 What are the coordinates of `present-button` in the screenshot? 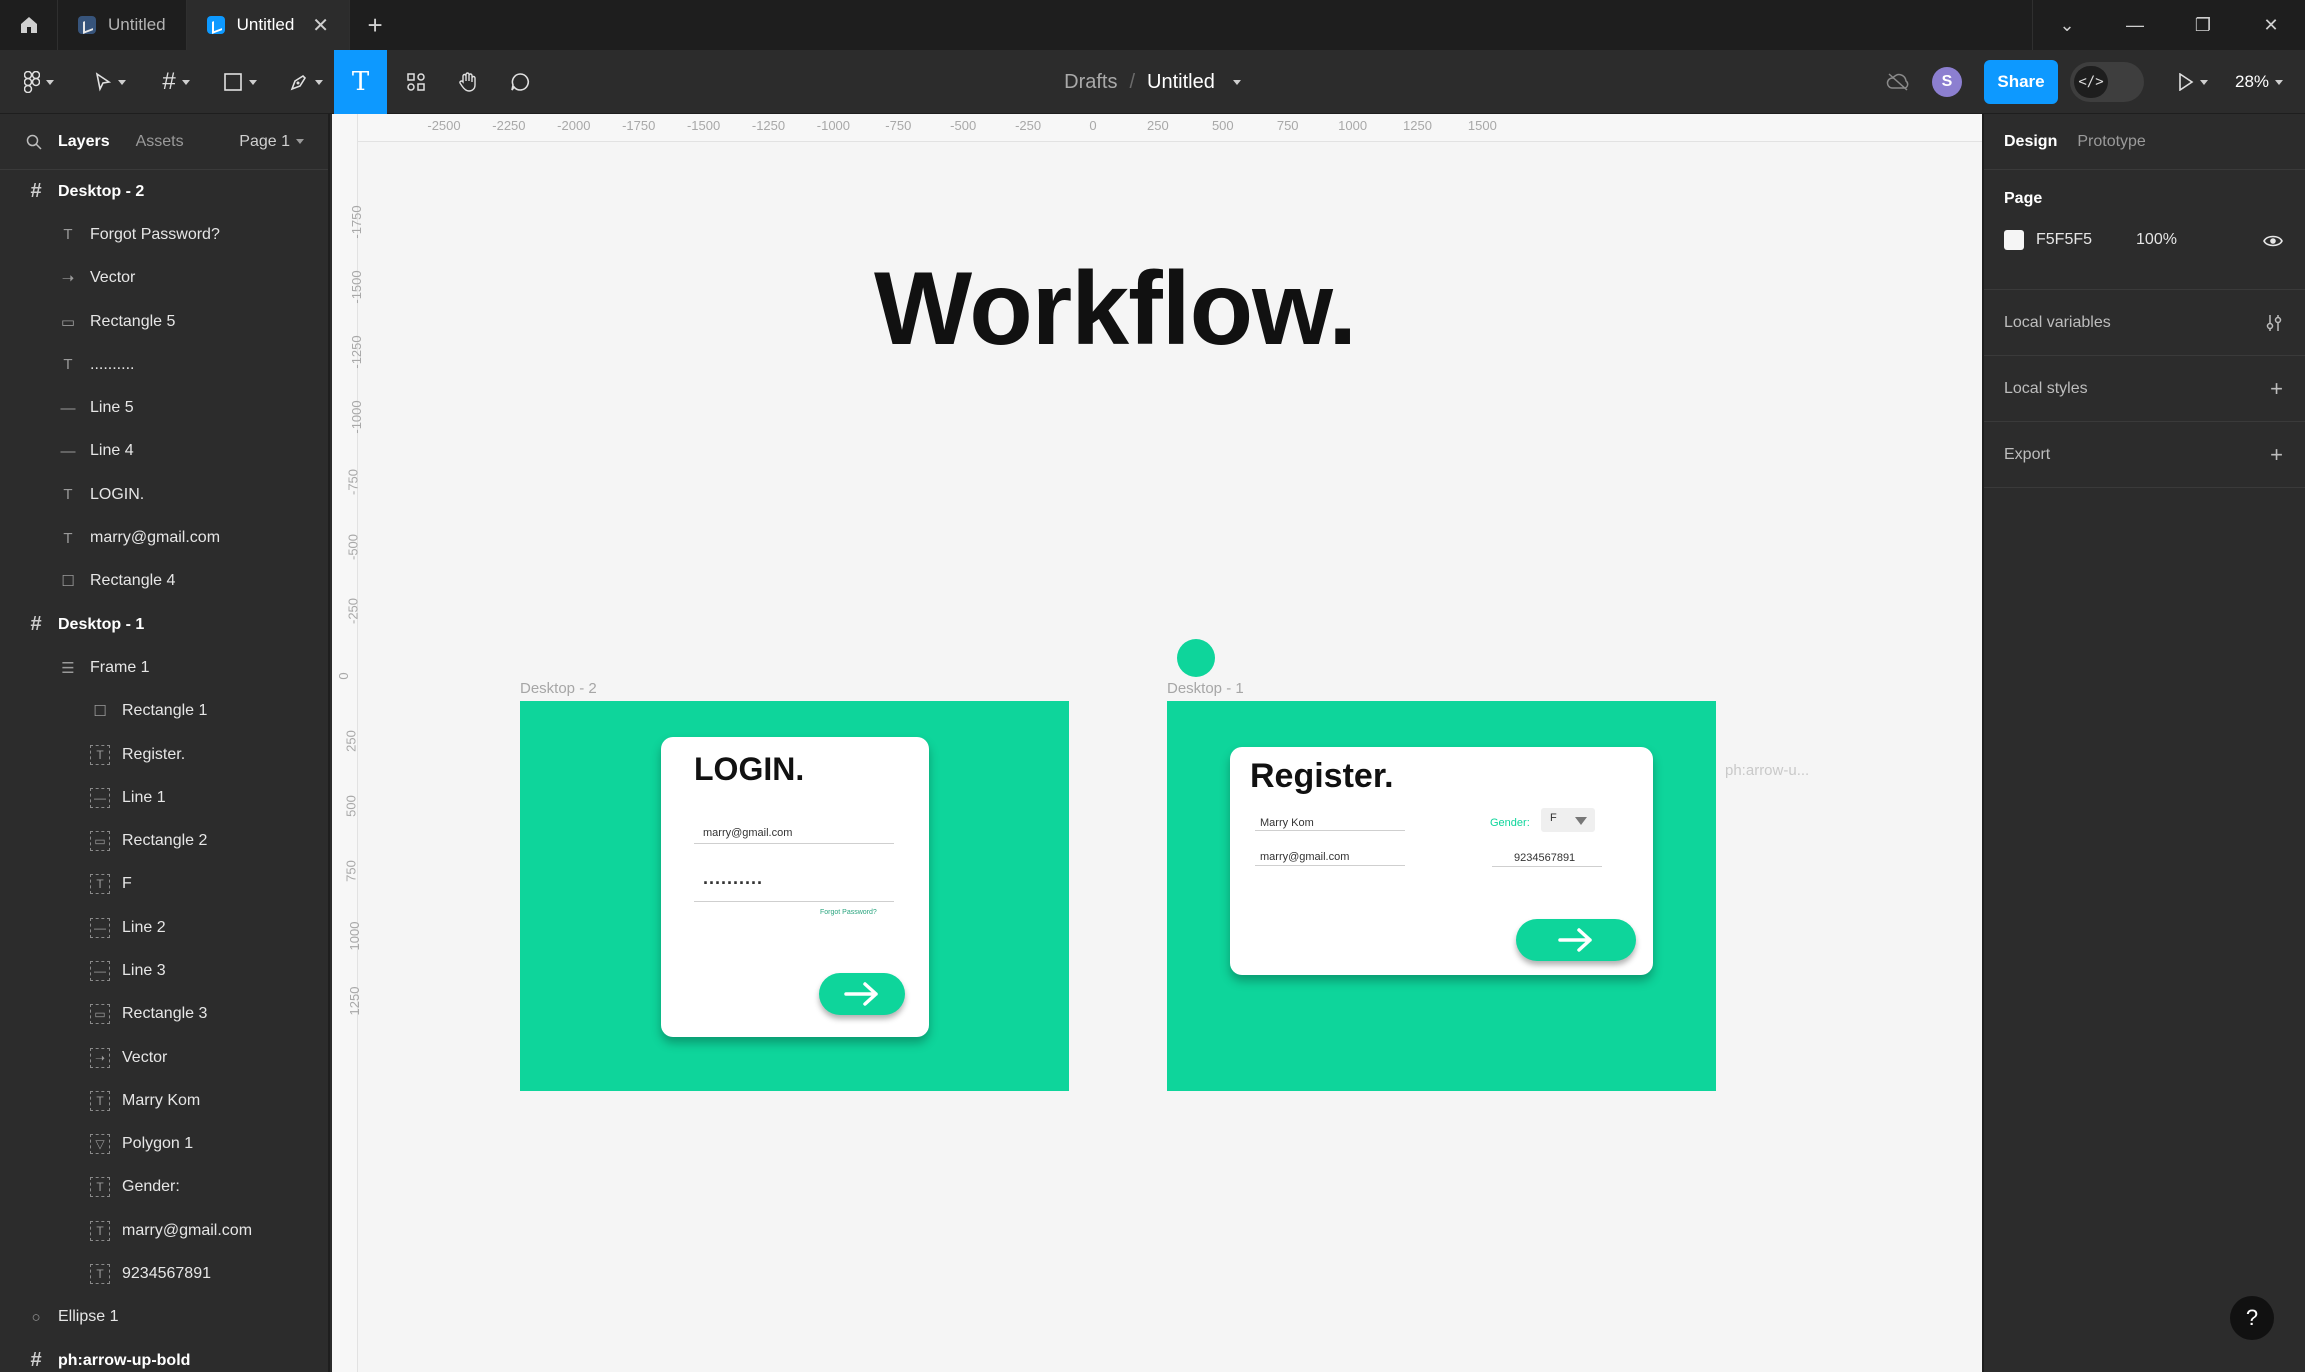 It's located at (2193, 82).